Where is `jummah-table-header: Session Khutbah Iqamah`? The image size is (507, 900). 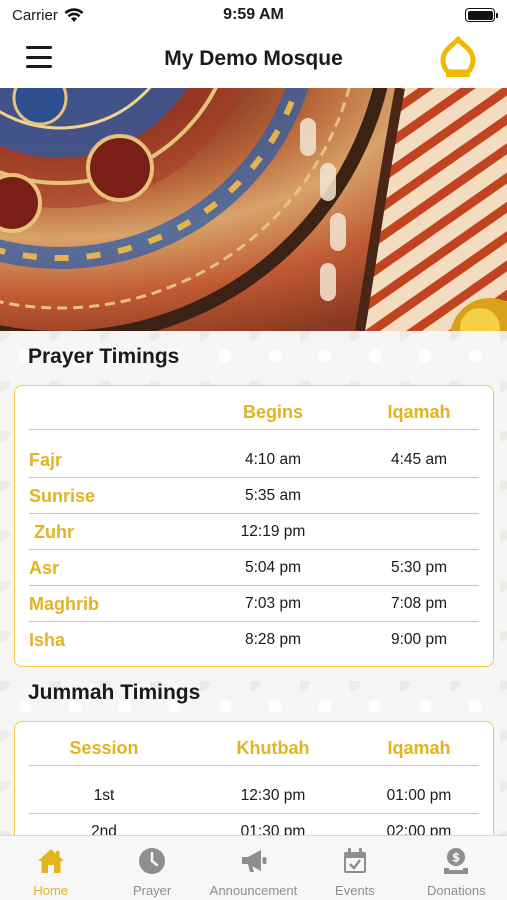 jummah-table-header: Session Khutbah Iqamah is located at coordinates (254, 748).